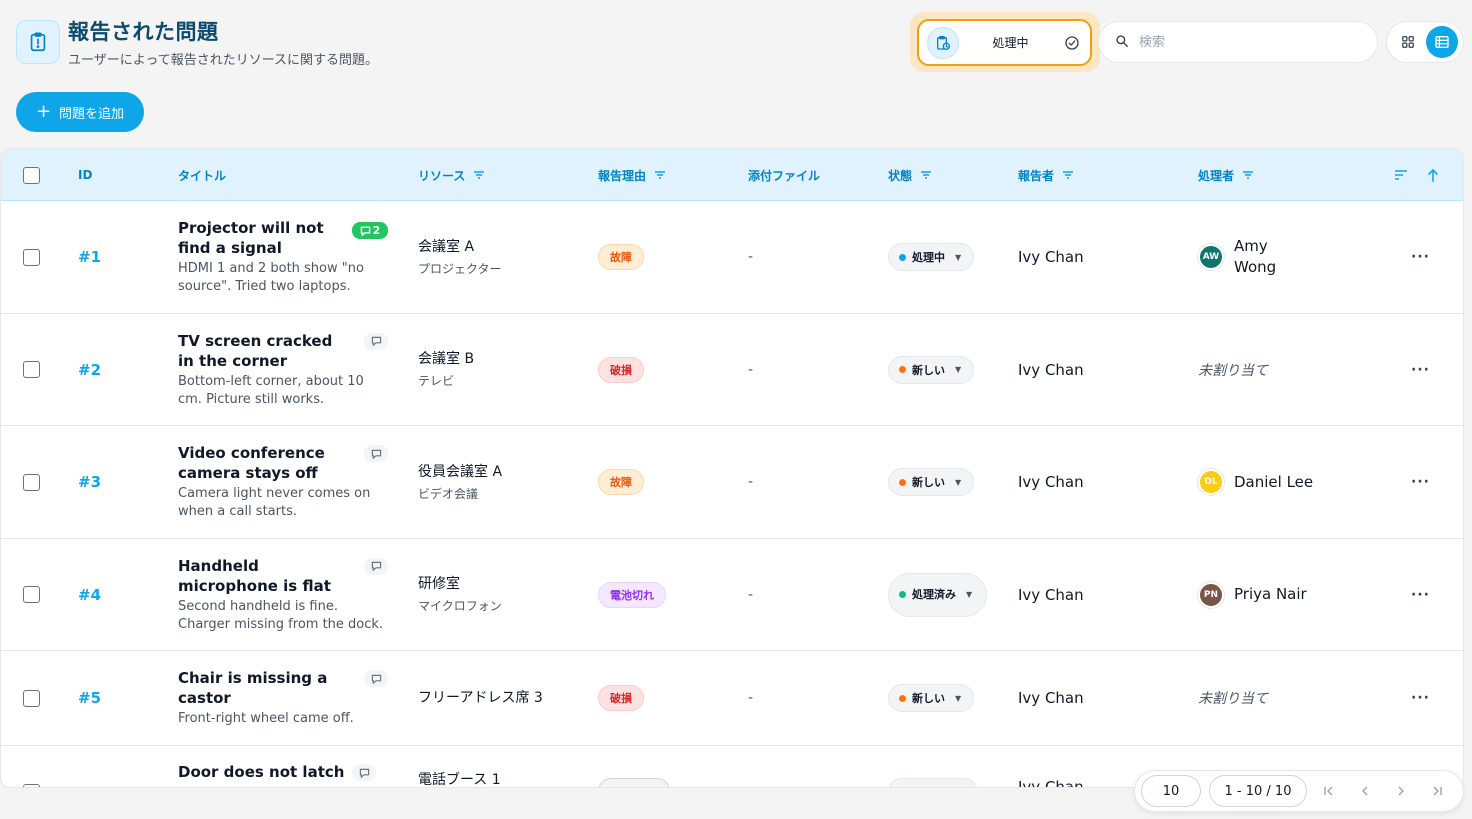  Describe the element at coordinates (1004, 42) in the screenshot. I see `status-filter-chip: 処理中` at that location.